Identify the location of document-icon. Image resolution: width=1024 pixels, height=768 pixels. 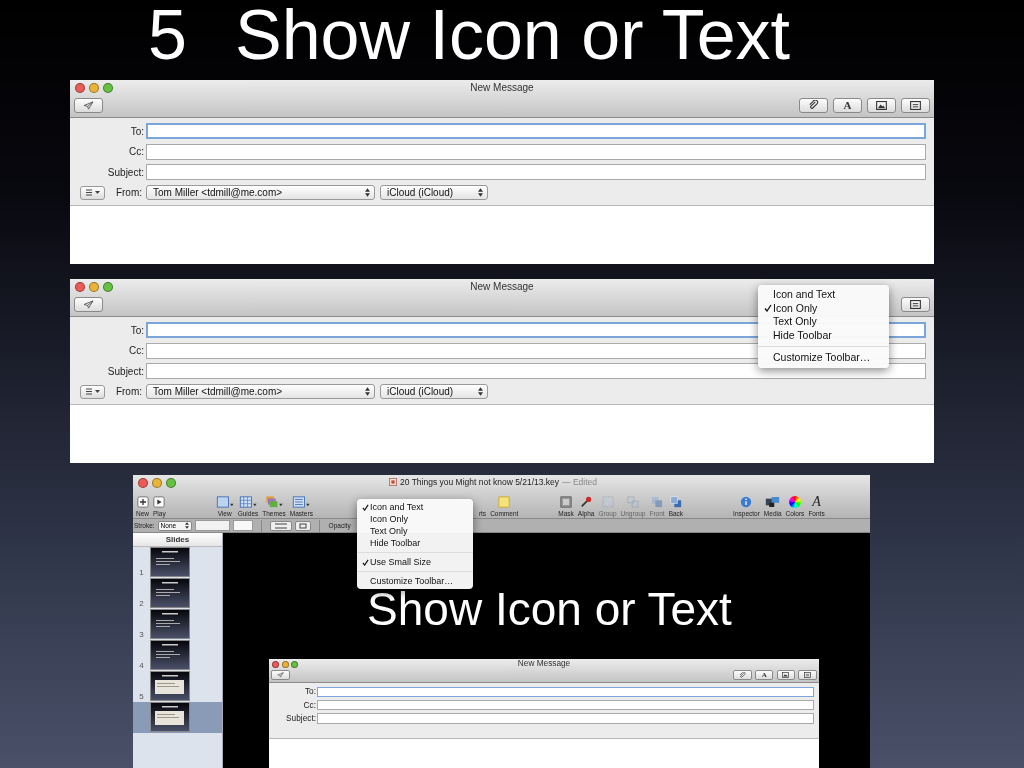
(393, 482).